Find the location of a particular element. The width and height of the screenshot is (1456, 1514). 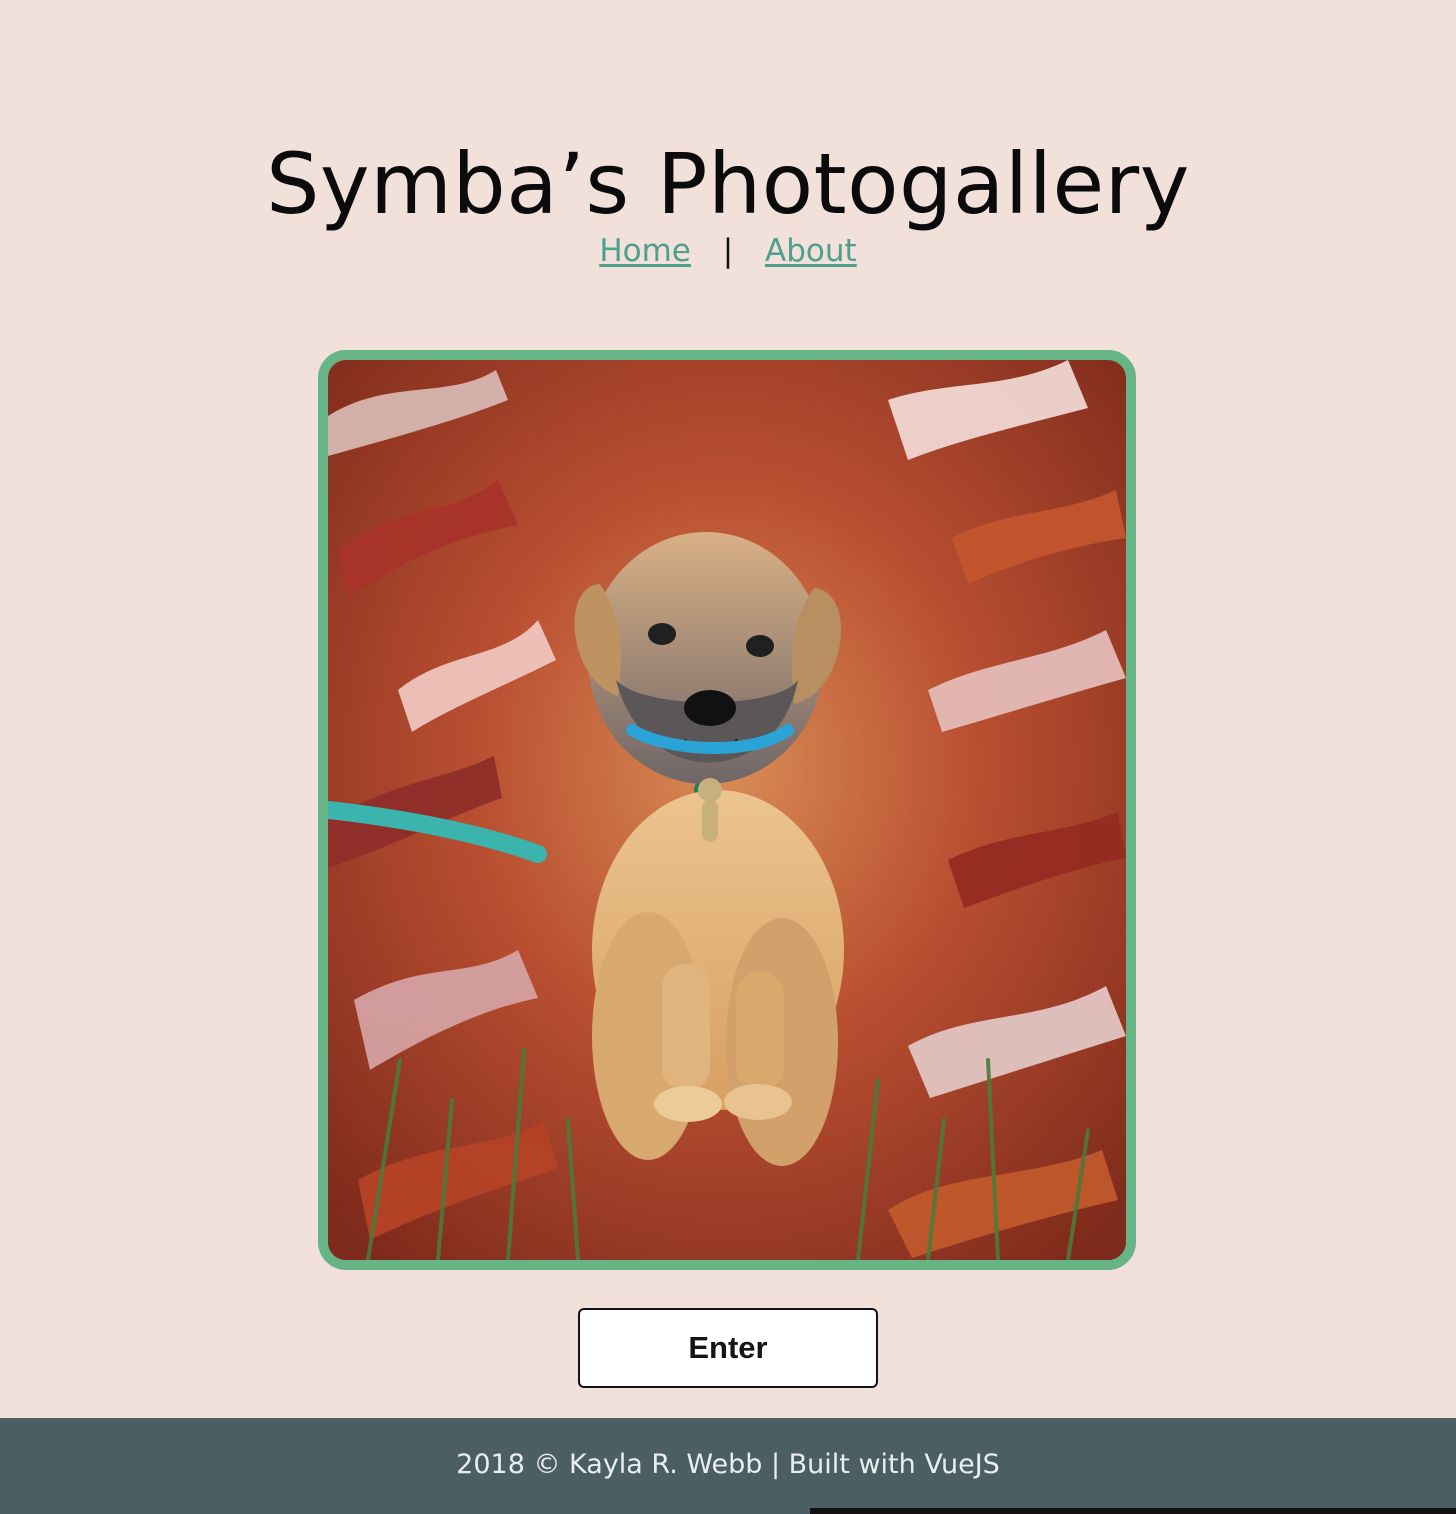

nav-link-home: Home is located at coordinates (645, 251).